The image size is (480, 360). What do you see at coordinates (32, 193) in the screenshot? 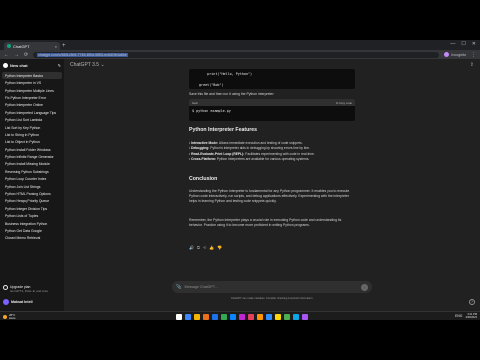
I see `sidebar-item: Python HTML Parsing Options` at bounding box center [32, 193].